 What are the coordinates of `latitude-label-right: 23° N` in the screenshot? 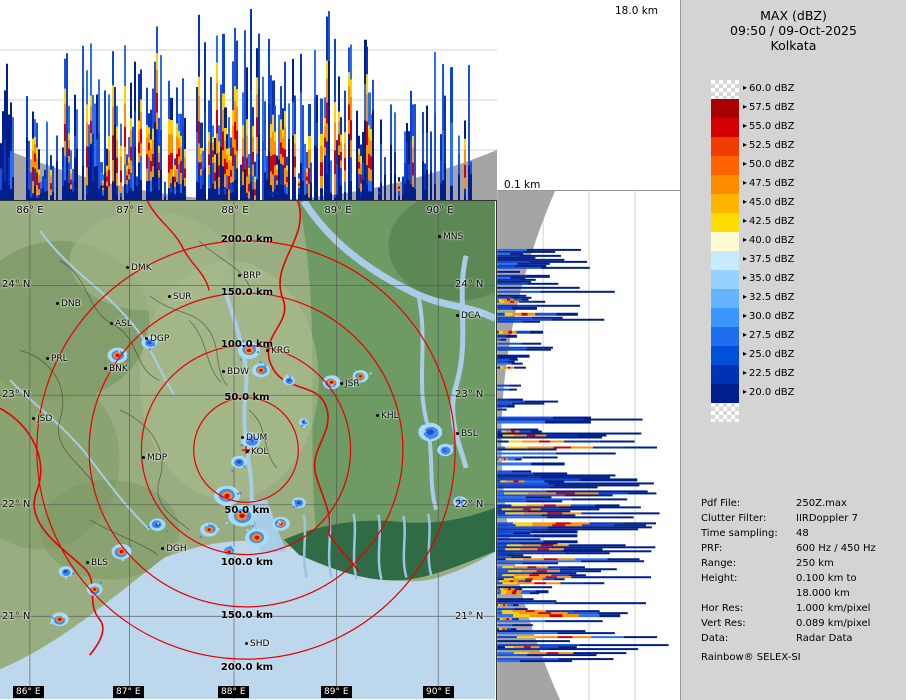 It's located at (469, 394).